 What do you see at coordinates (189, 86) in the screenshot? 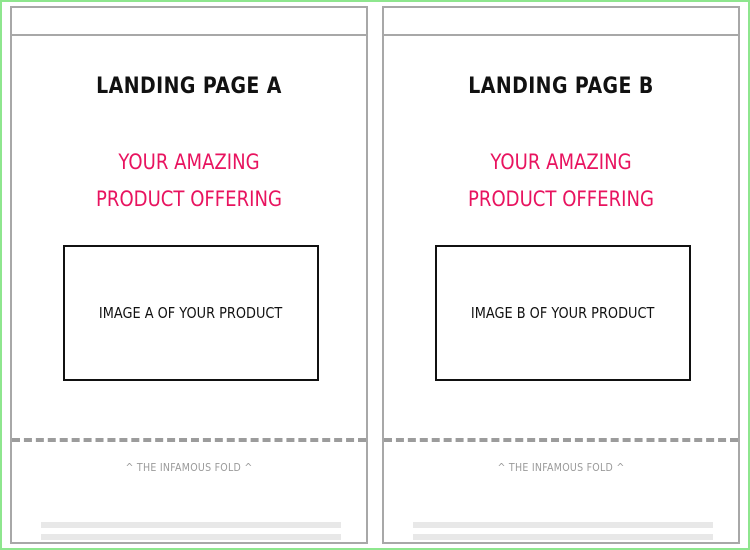
I see `page-title: LANDING PAGE A` at bounding box center [189, 86].